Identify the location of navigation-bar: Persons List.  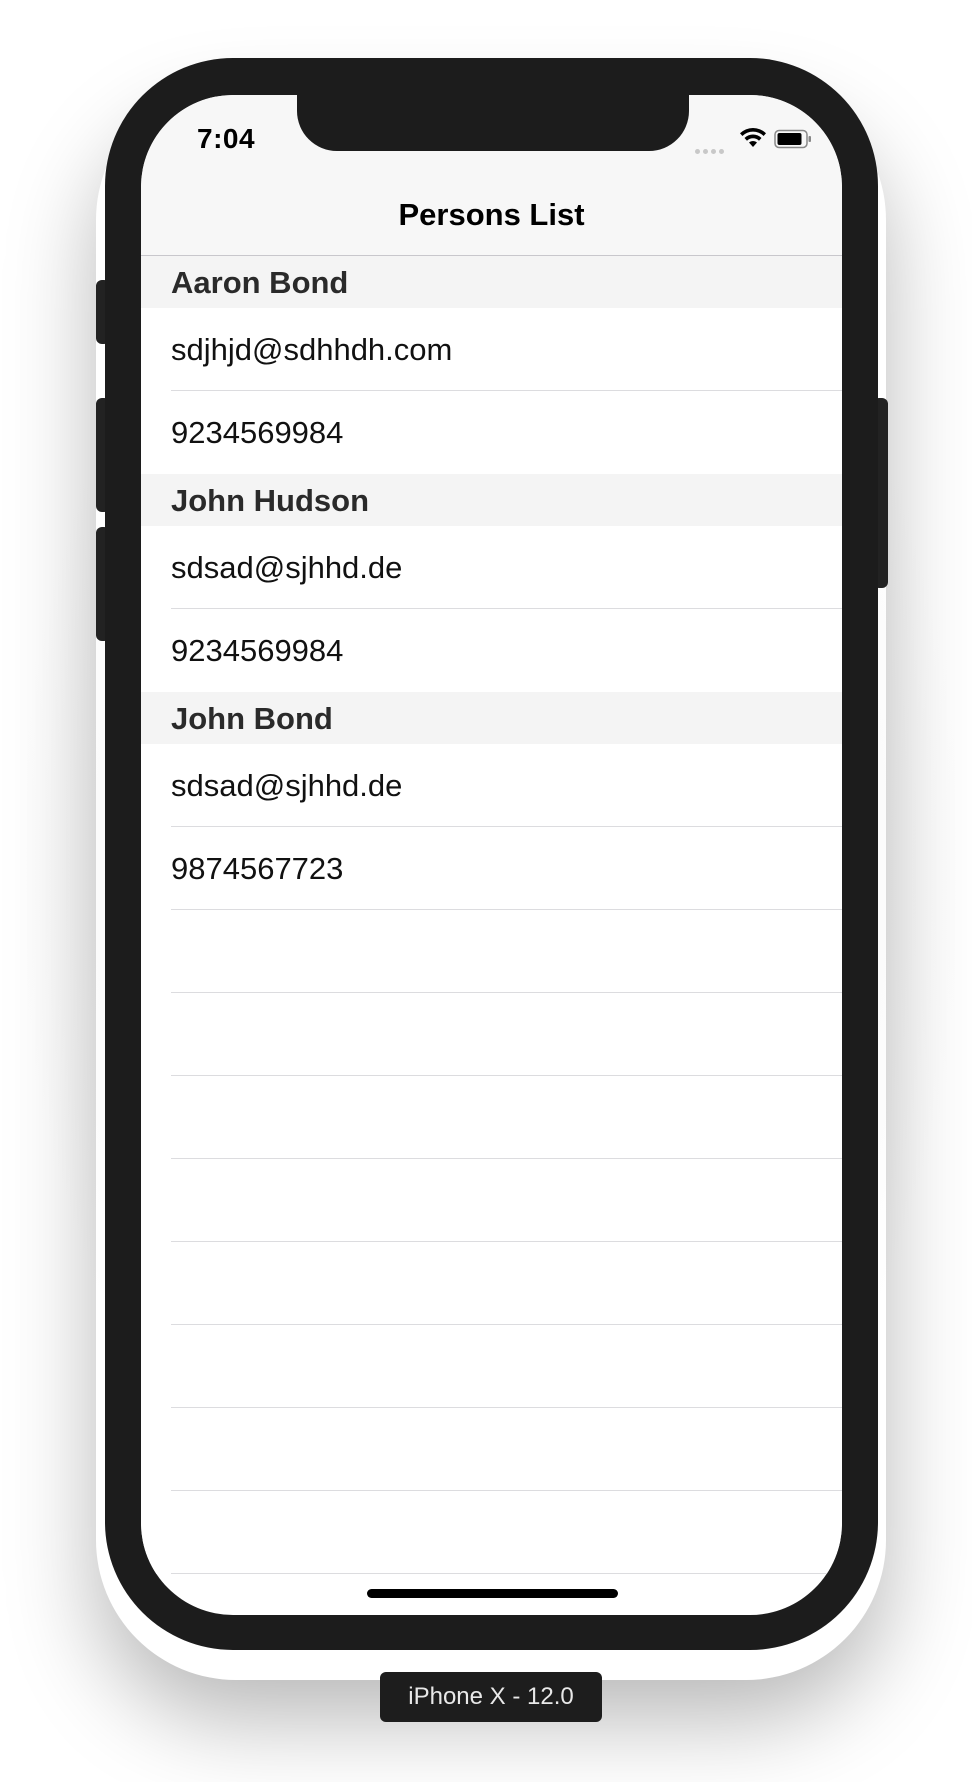
(491, 218).